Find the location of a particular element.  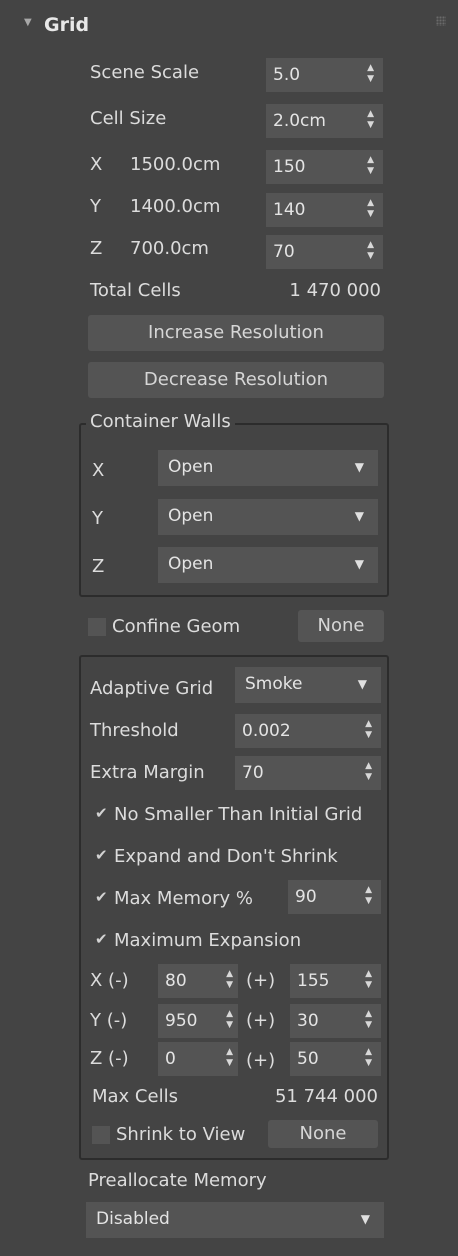

expansion-x-plus-label: (+) is located at coordinates (261, 980).